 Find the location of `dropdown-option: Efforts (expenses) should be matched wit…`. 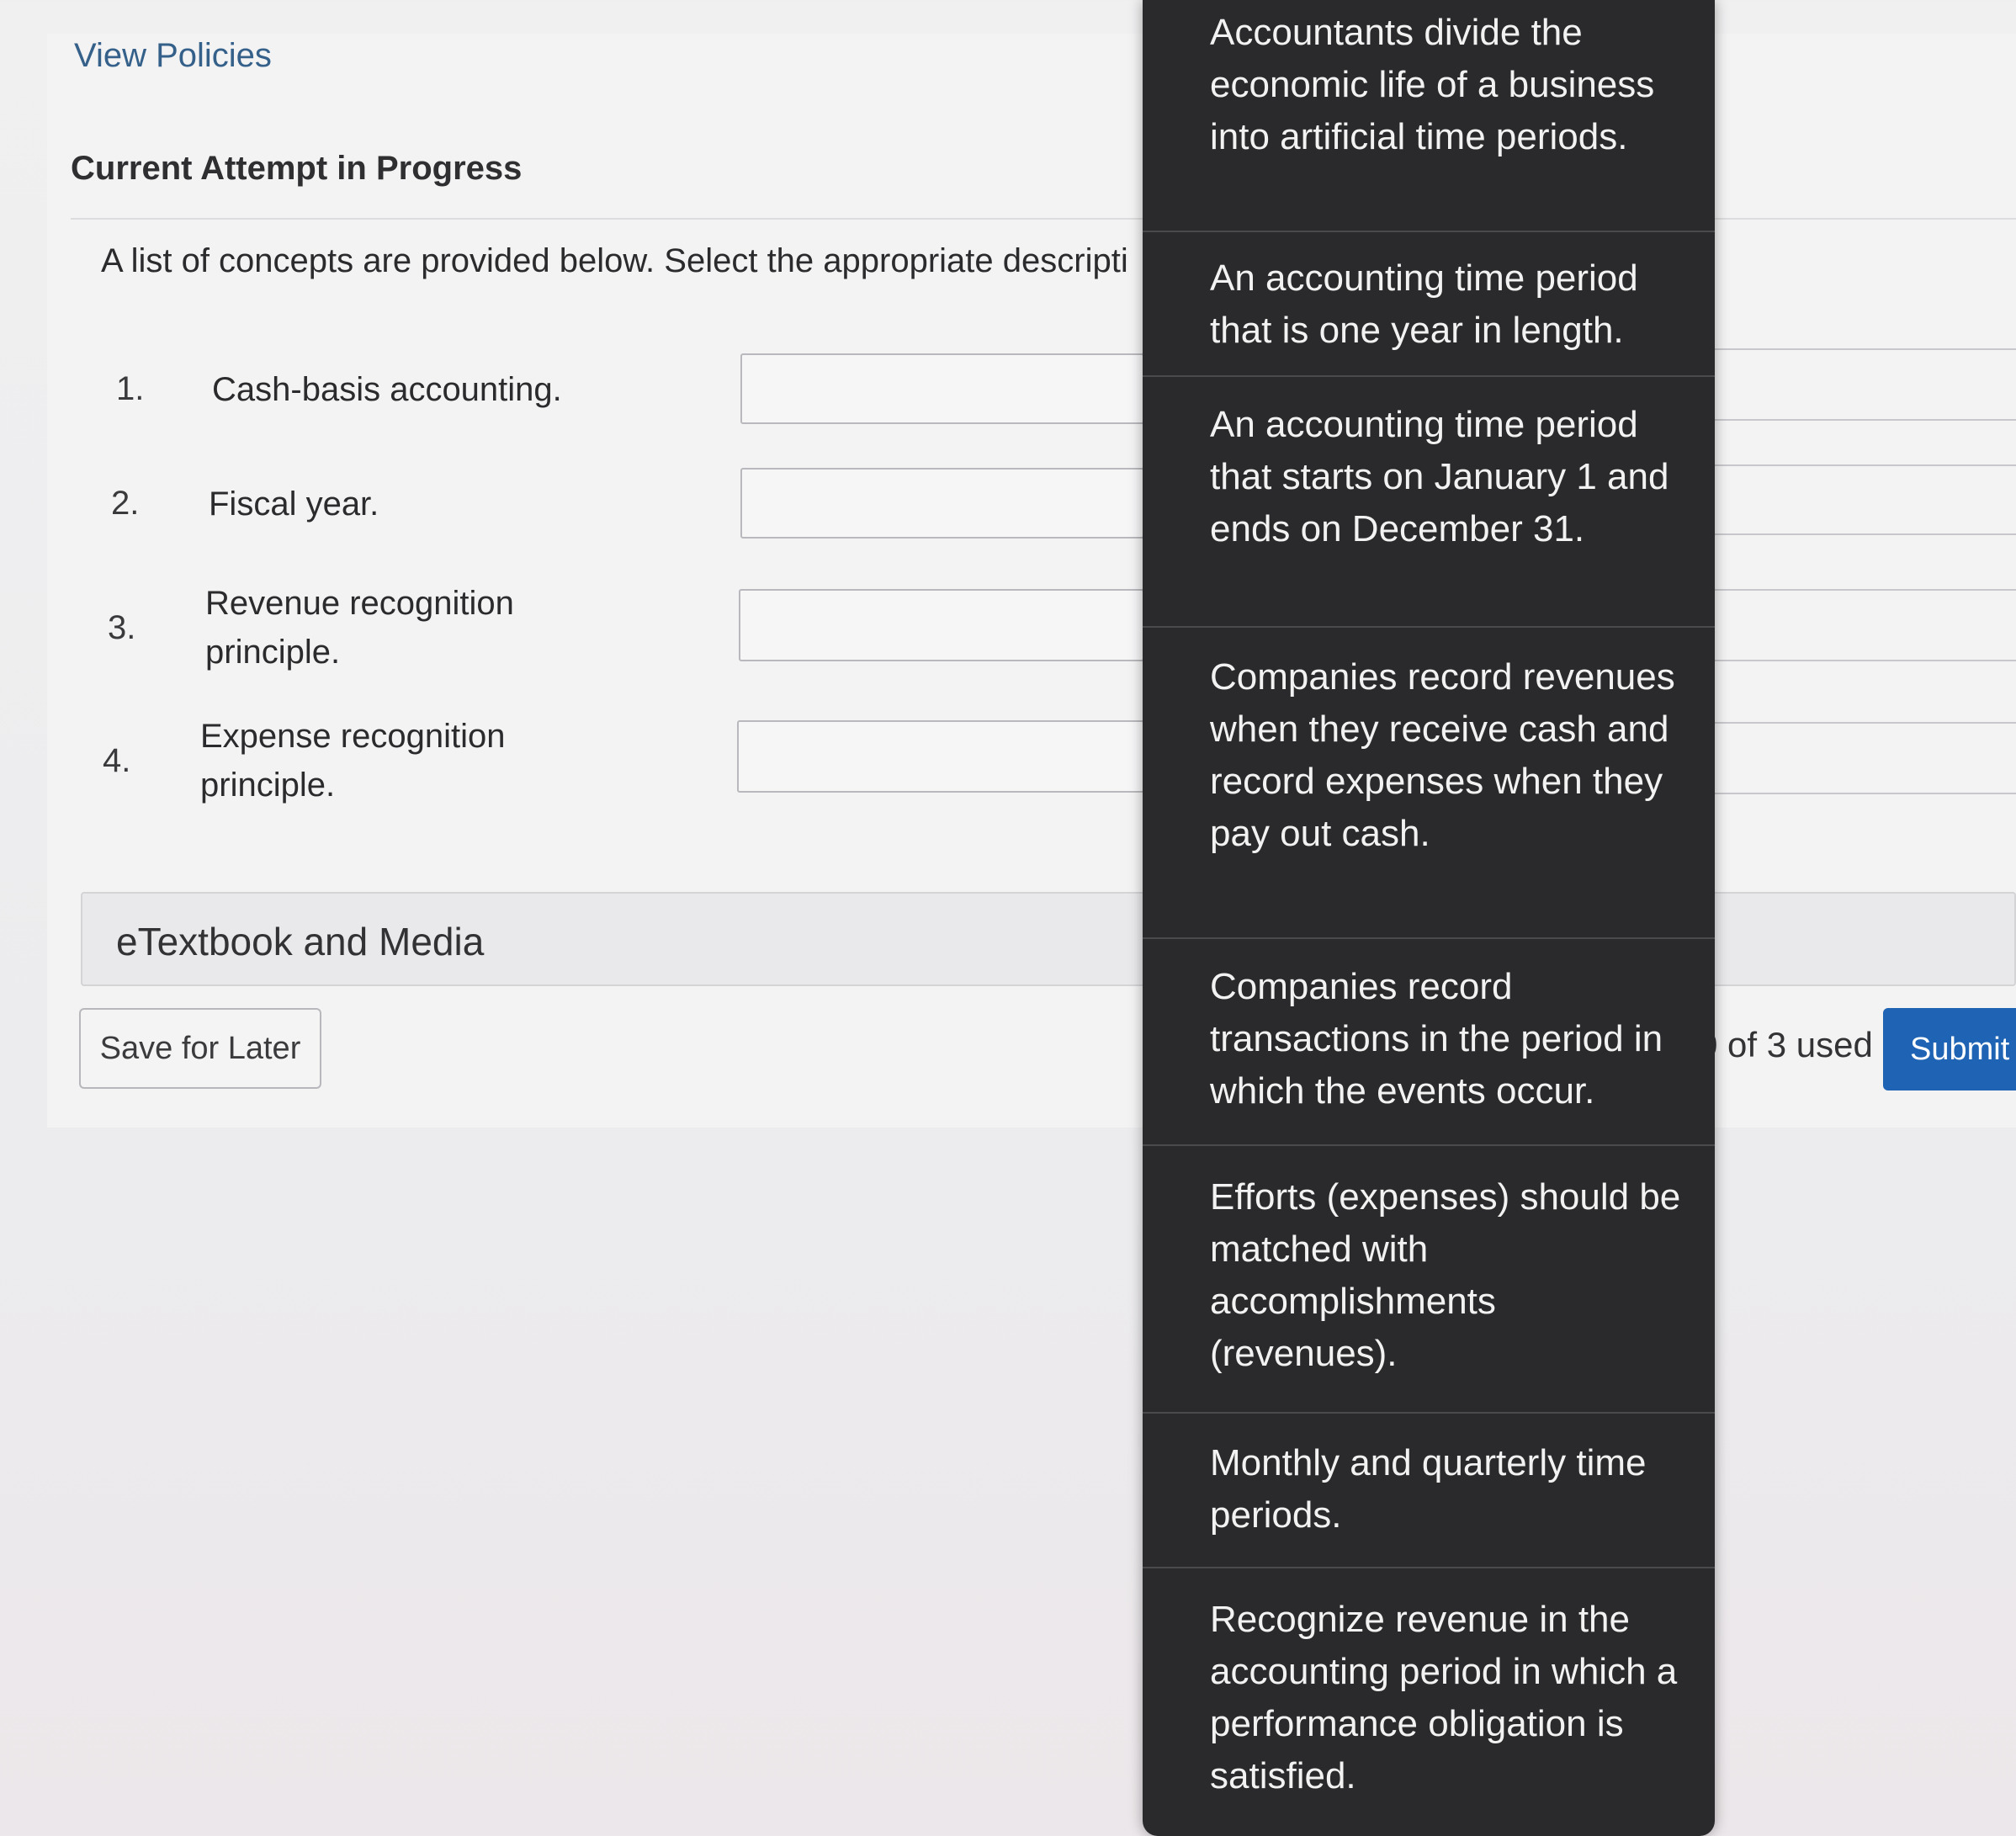

dropdown-option: Efforts (expenses) should be matched wit… is located at coordinates (1429, 1280).